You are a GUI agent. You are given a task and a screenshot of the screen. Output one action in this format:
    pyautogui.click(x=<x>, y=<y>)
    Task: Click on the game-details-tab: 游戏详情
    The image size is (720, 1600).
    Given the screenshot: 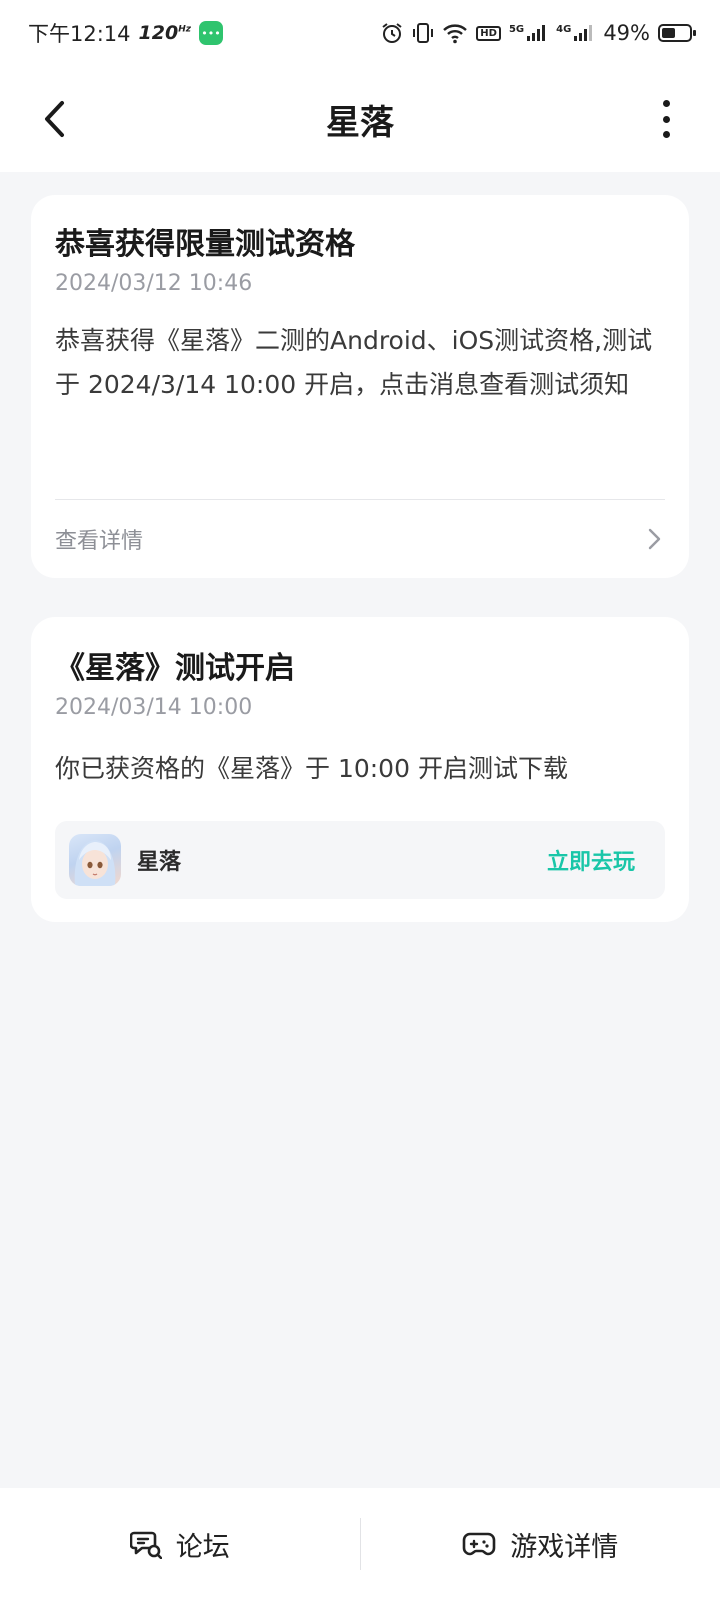 What is the action you would take?
    pyautogui.click(x=540, y=1544)
    